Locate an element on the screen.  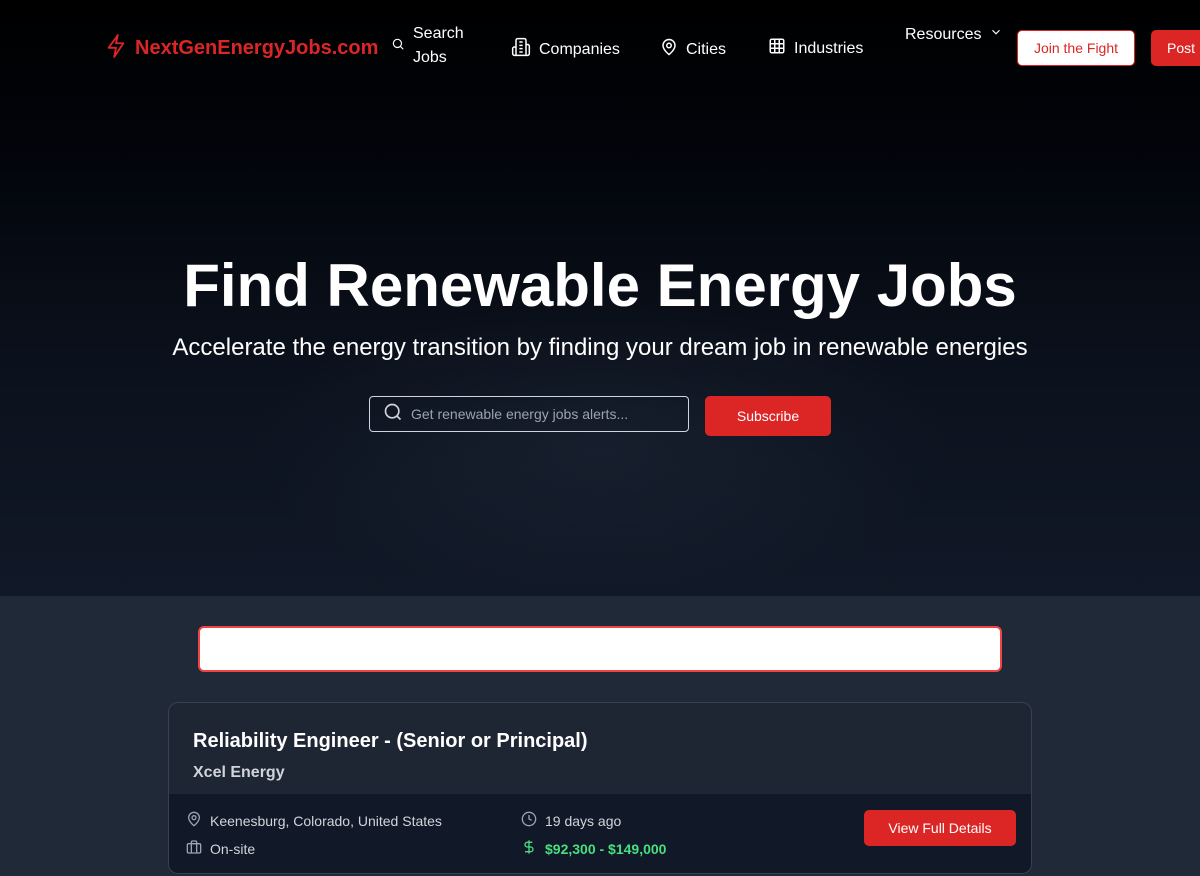
bolt-icon is located at coordinates (116, 48).